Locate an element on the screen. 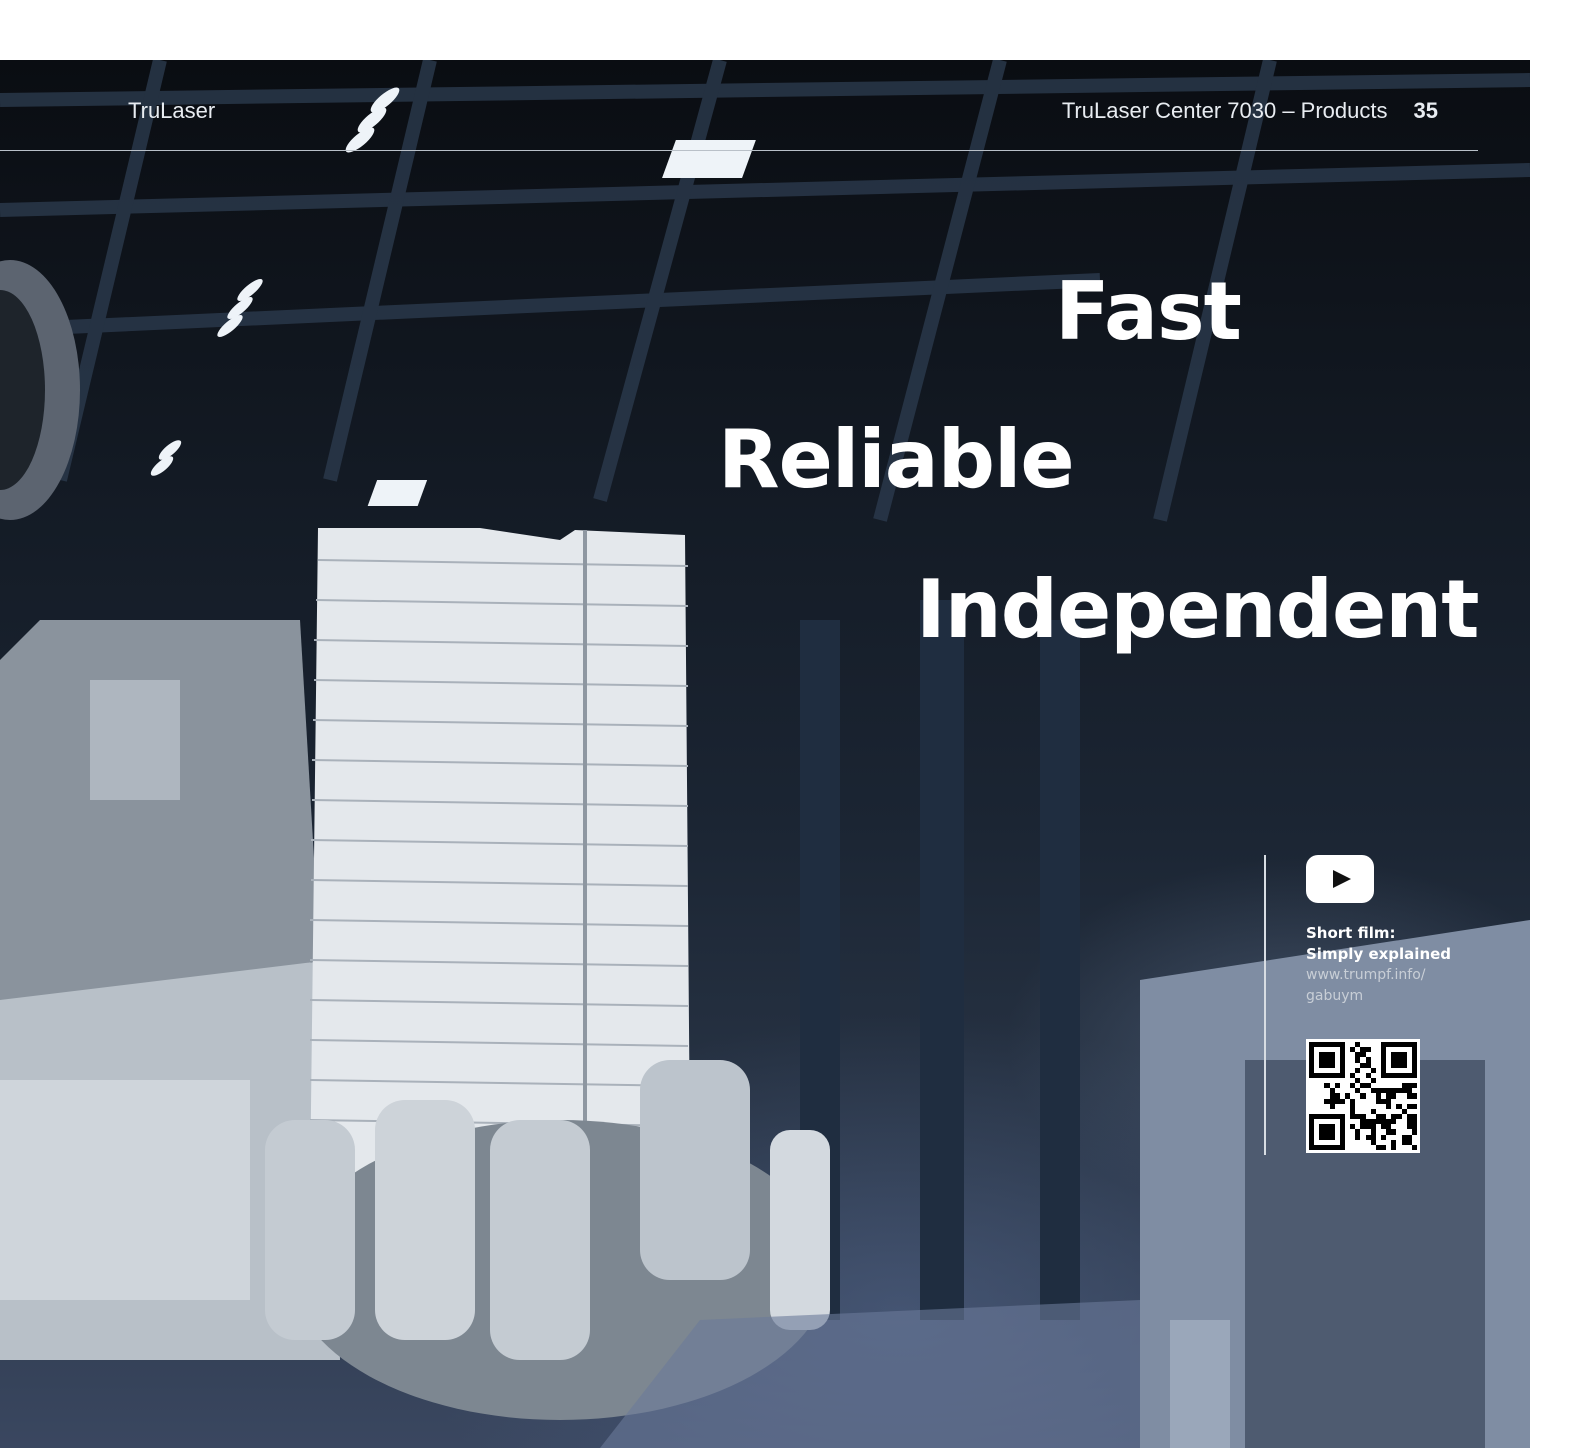 This screenshot has width=1588, height=1448. film-url-line1: www.trumpf.info/ is located at coordinates (1380, 975).